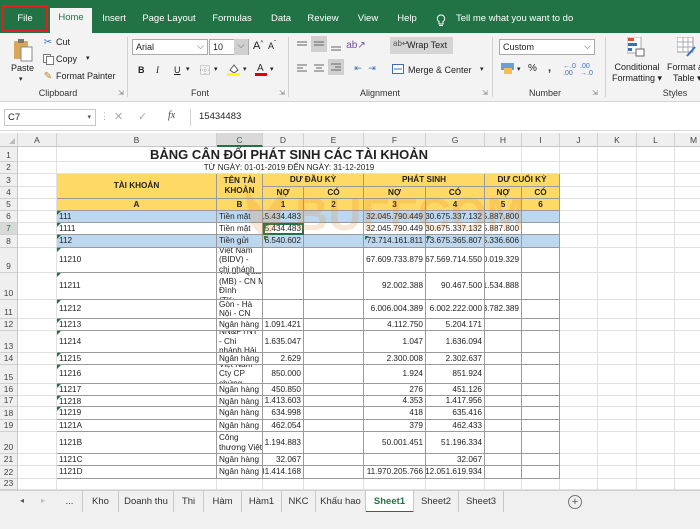  I want to click on header-account: TÀI KHOẢN, so click(137, 186).